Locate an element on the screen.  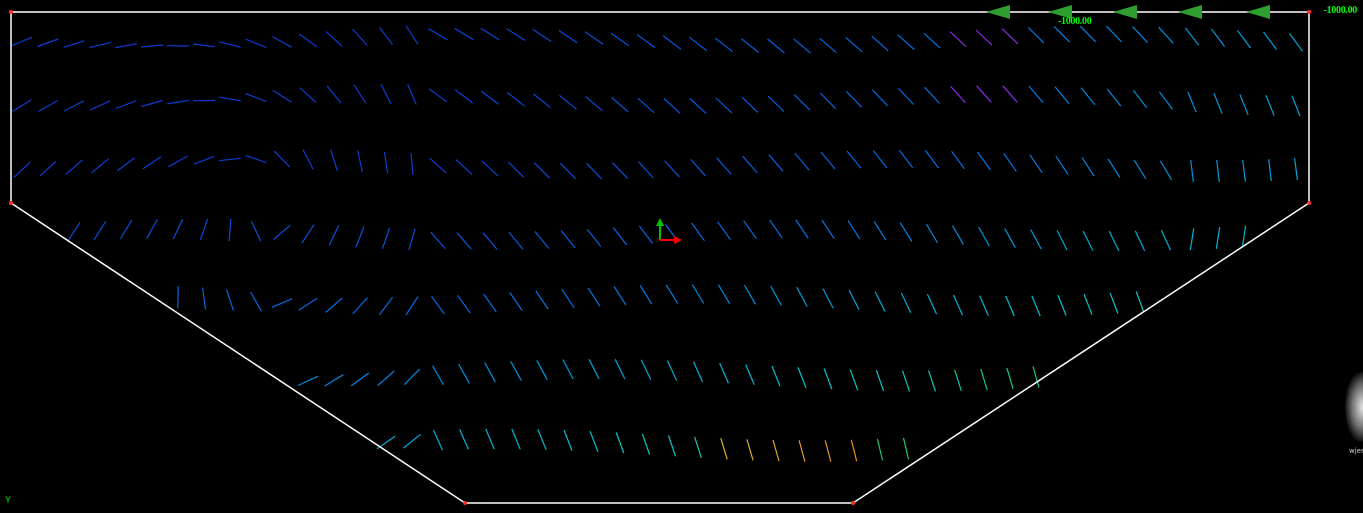
y-axis-label: Y is located at coordinates (8, 500).